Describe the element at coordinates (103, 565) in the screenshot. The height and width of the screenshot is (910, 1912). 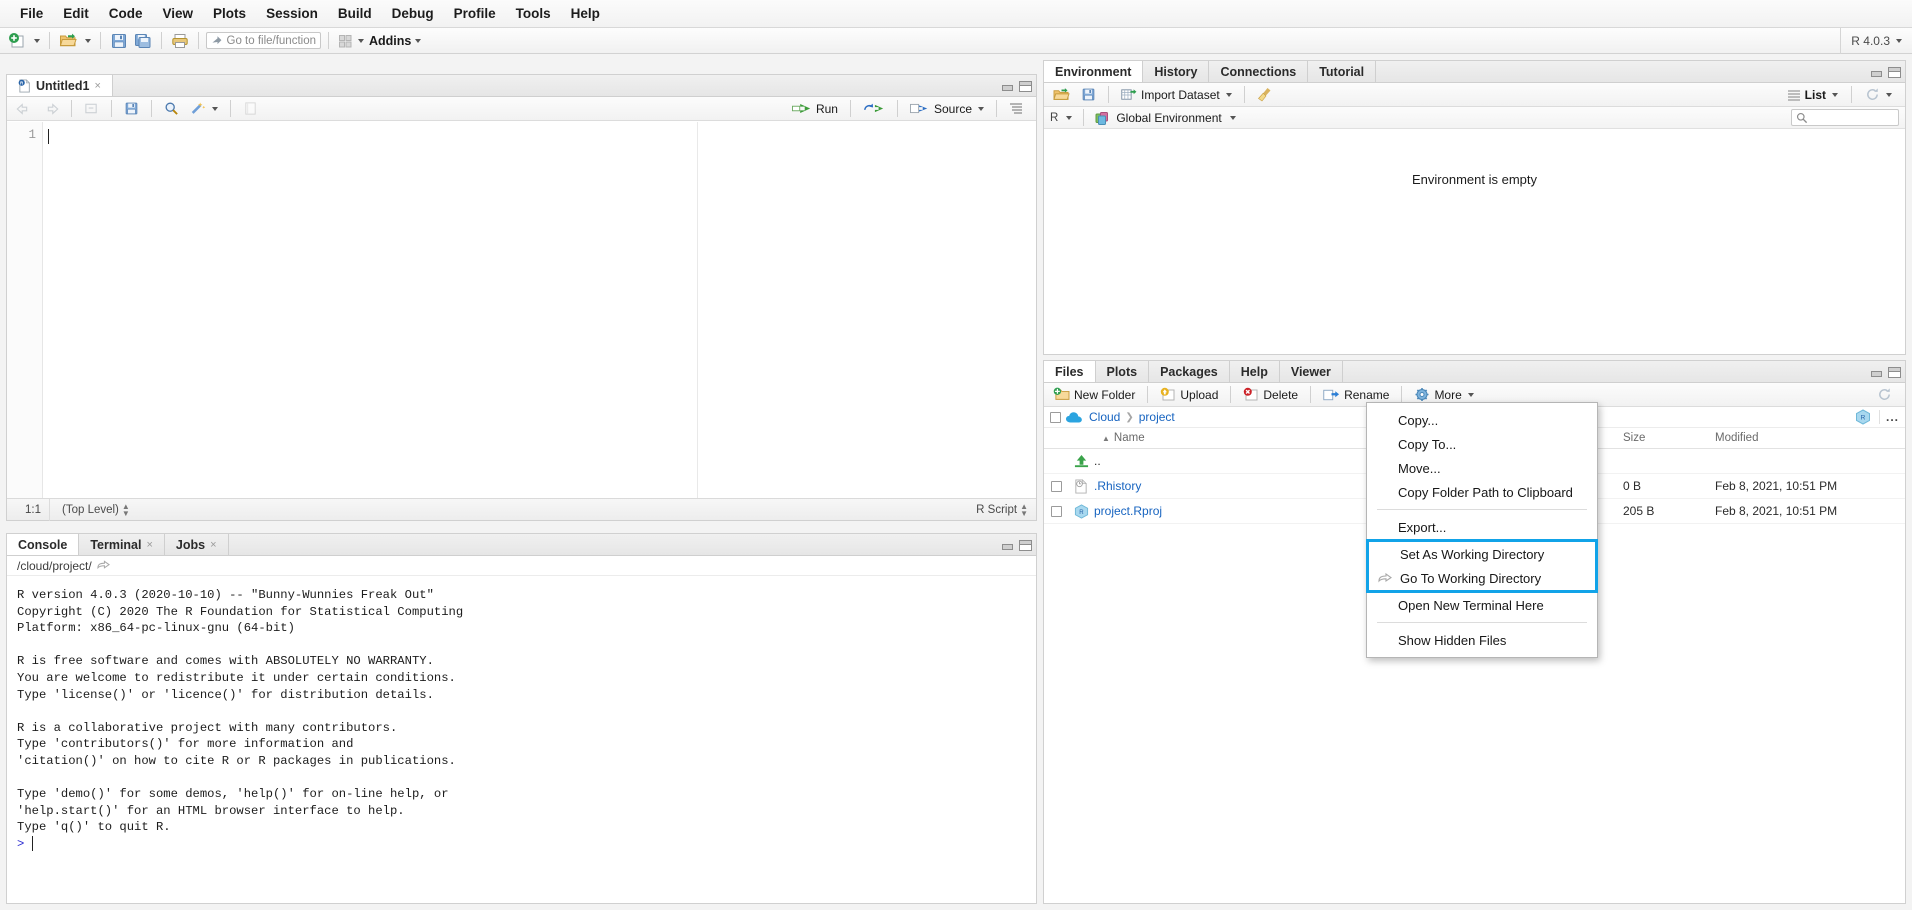
I see `open-directory-icon` at that location.